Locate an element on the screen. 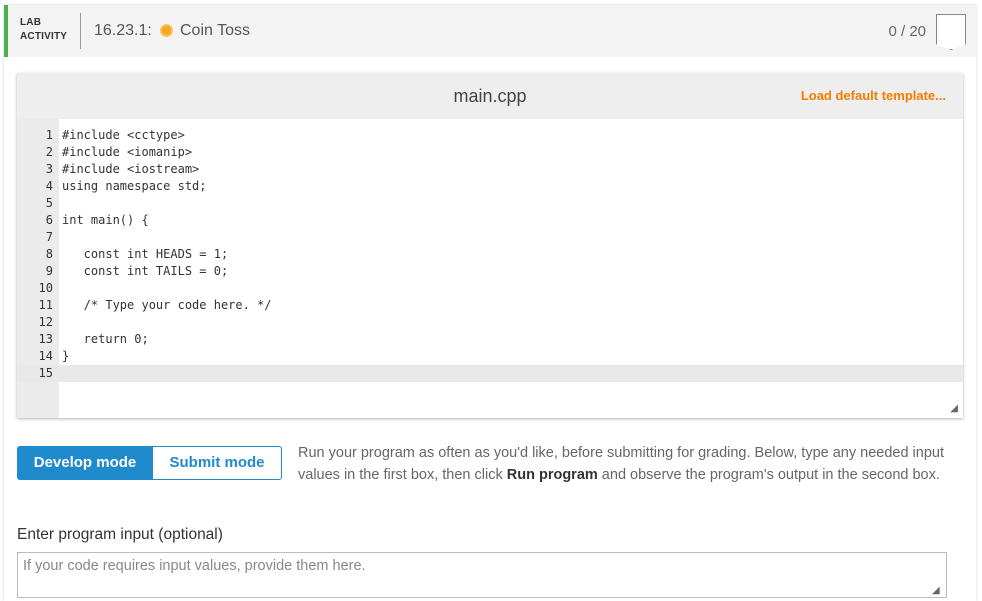 The width and height of the screenshot is (982, 601). score-text: 0 / 20 is located at coordinates (907, 31).